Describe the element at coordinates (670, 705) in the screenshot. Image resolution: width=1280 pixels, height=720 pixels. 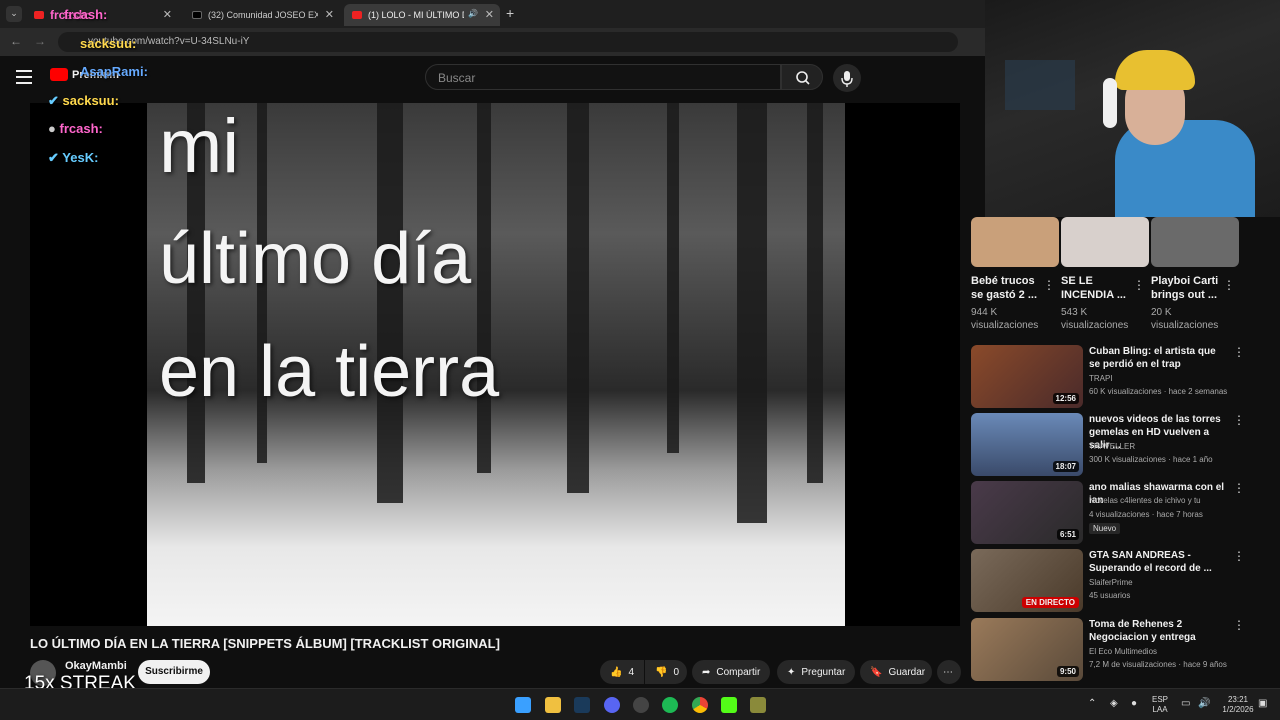
I see `spotify-icon` at that location.